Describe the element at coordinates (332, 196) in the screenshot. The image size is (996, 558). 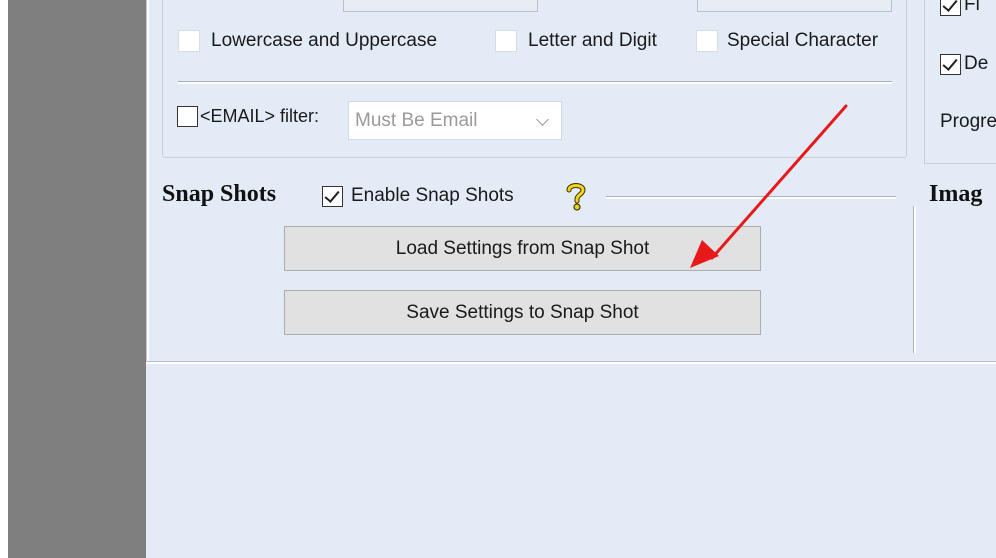
I see `enable-snap-shots-checkbox` at that location.